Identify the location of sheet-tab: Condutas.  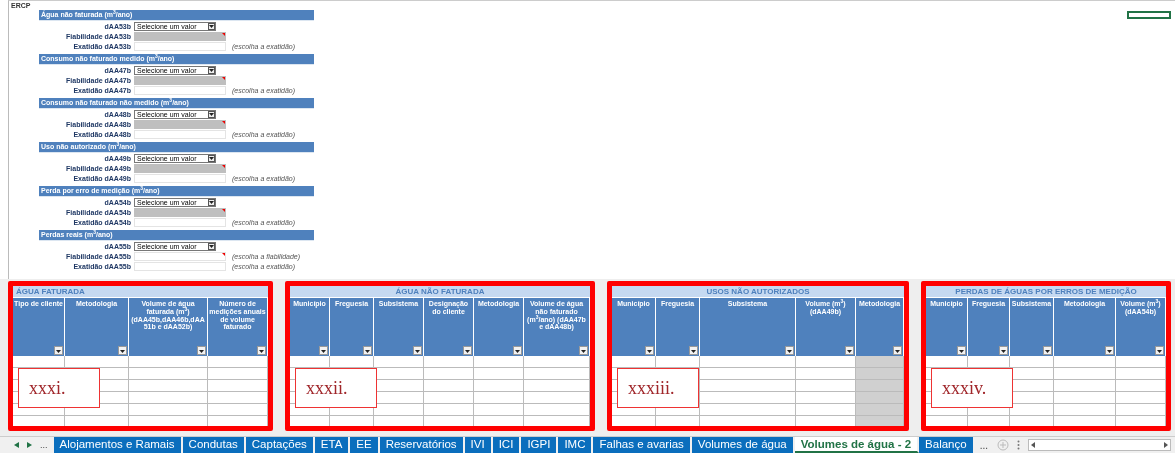
(214, 445).